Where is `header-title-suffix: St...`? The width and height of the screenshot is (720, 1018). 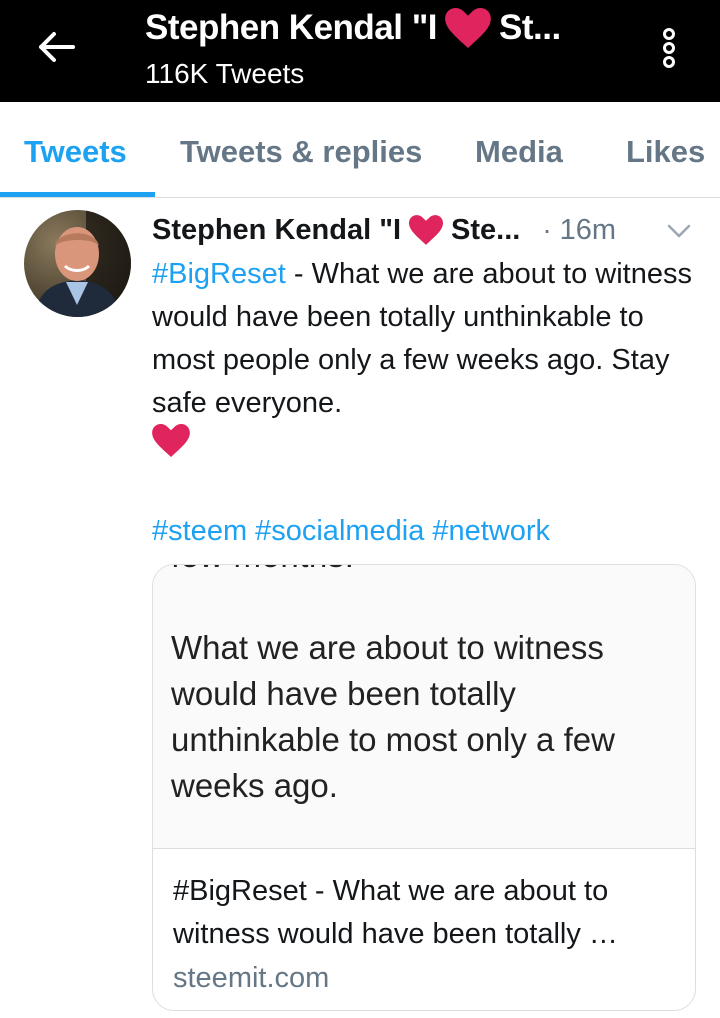 header-title-suffix: St... is located at coordinates (530, 27).